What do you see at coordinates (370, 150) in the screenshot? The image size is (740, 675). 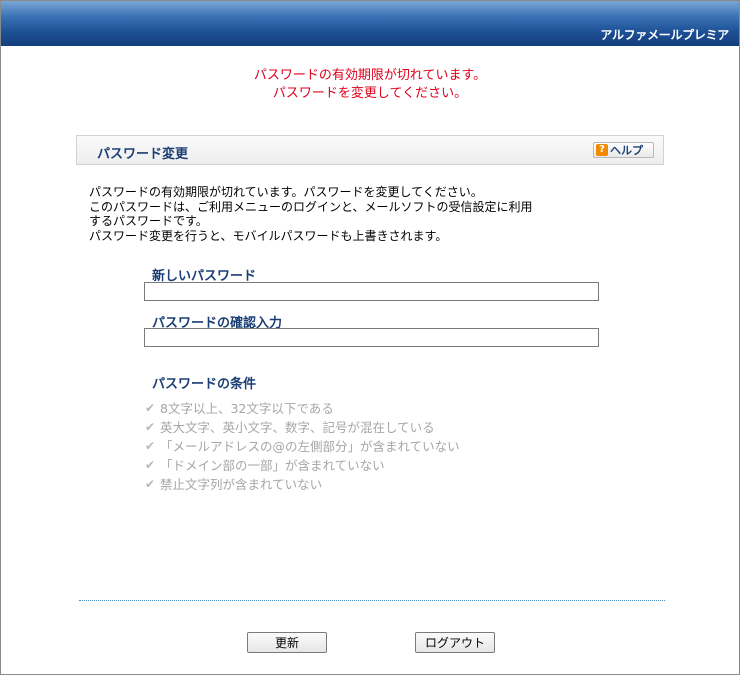 I see `section-header: パスワード変更 ? ヘルプ` at bounding box center [370, 150].